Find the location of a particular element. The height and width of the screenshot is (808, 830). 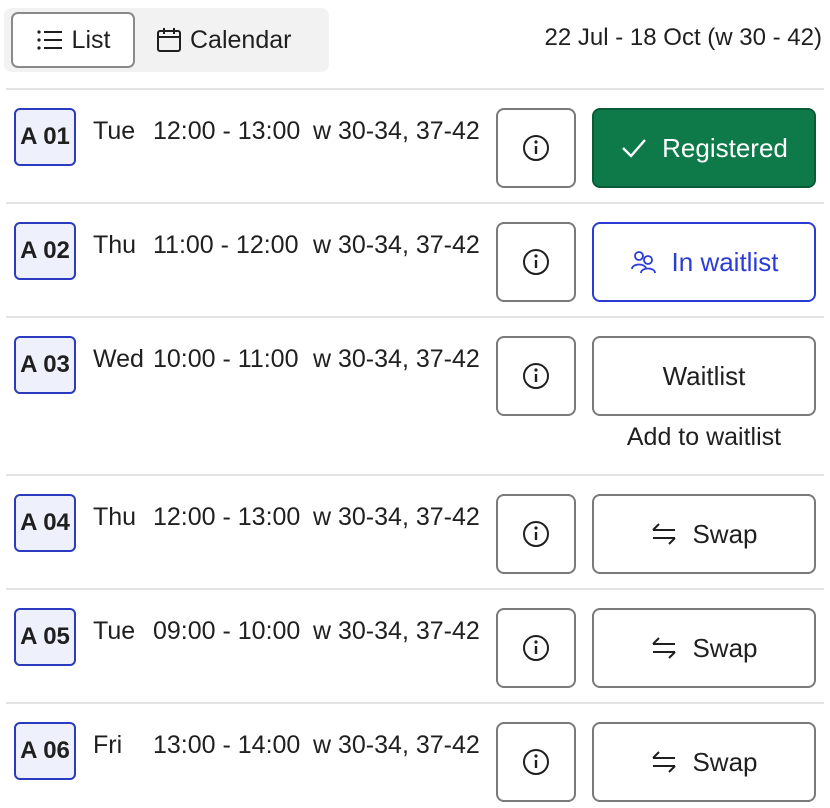

time-label: 13:00 - 14:00 is located at coordinates (227, 745).